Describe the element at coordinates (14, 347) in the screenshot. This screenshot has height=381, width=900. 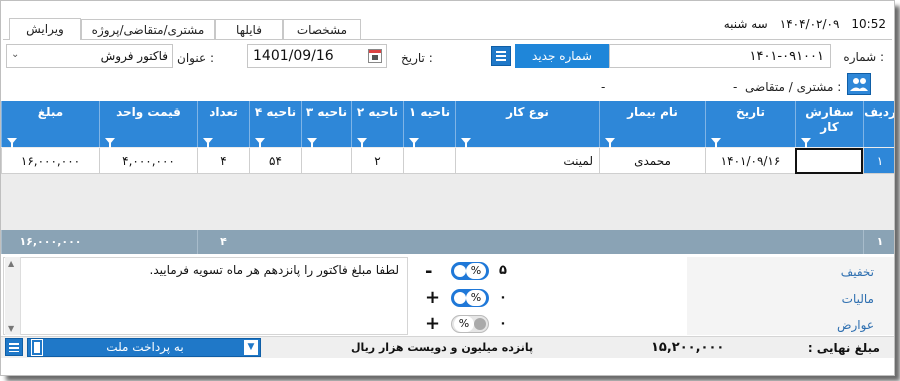
I see `list-icon` at that location.